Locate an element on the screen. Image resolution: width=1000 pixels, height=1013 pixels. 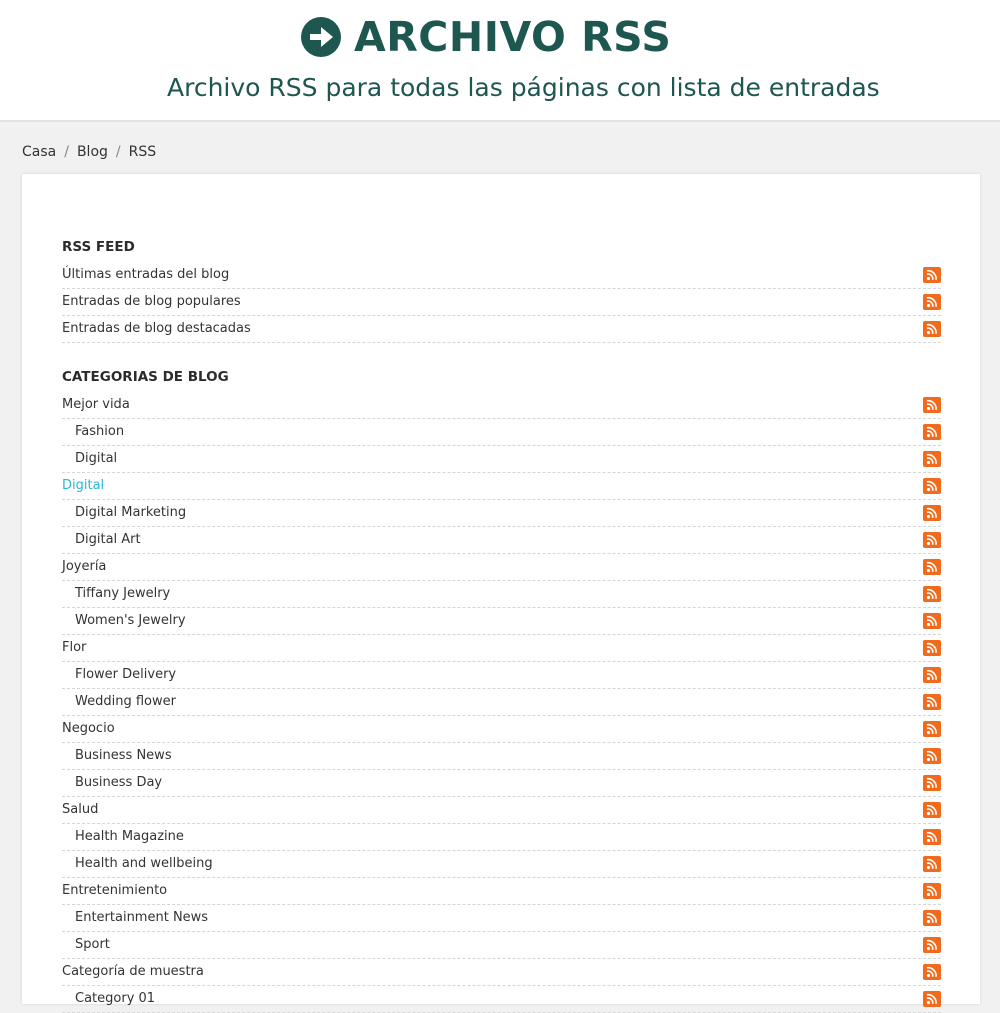
list-item: Mejor vida is located at coordinates (501, 405).